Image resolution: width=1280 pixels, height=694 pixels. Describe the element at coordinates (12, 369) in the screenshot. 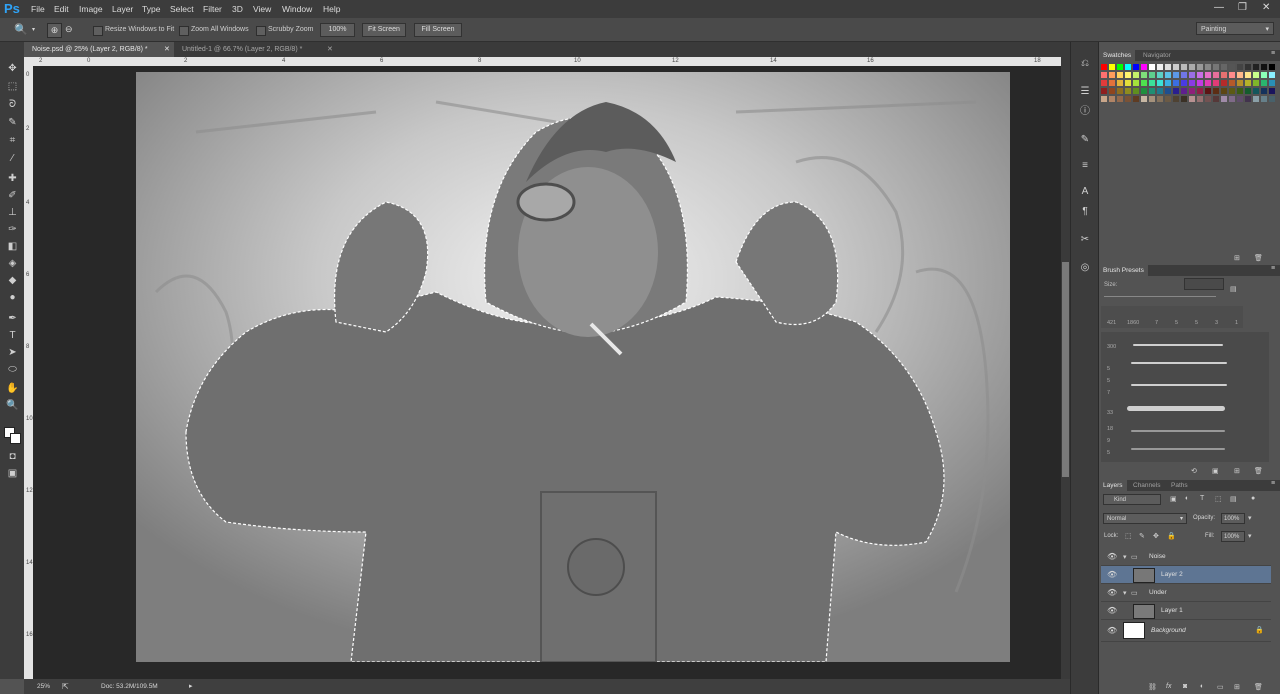

I see `shape-tool-icon: ⬭` at that location.